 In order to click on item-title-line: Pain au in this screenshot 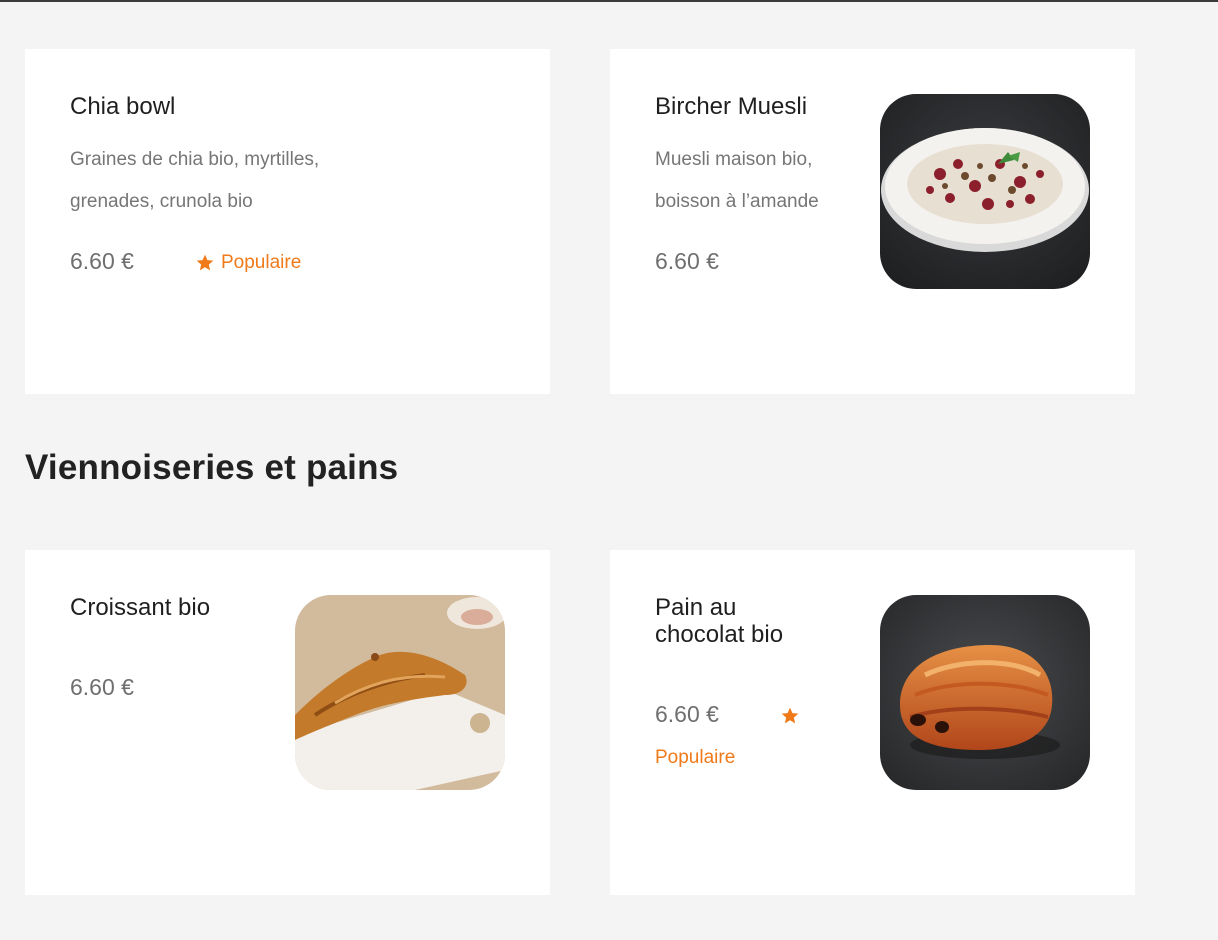, I will do `click(696, 607)`.